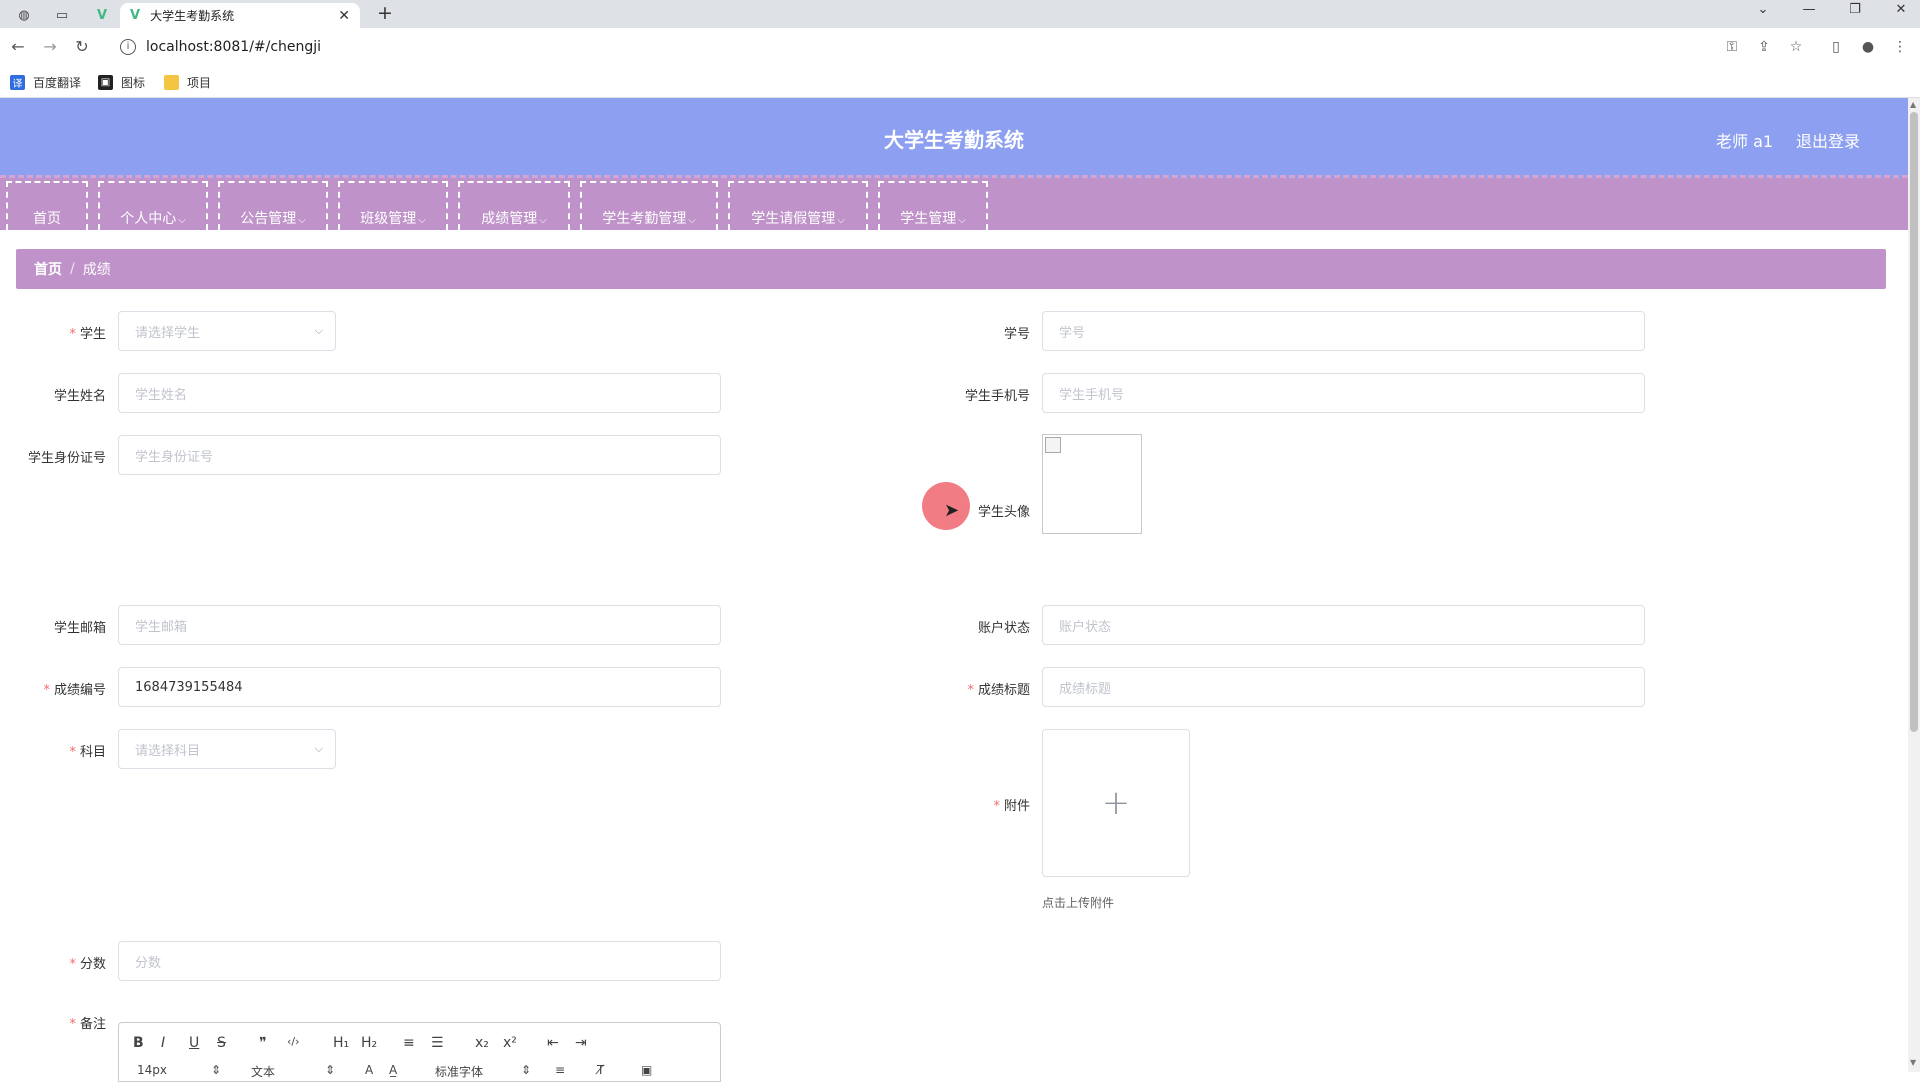 The width and height of the screenshot is (1920, 1082). I want to click on score-no-label: * 成绩编号, so click(53, 688).